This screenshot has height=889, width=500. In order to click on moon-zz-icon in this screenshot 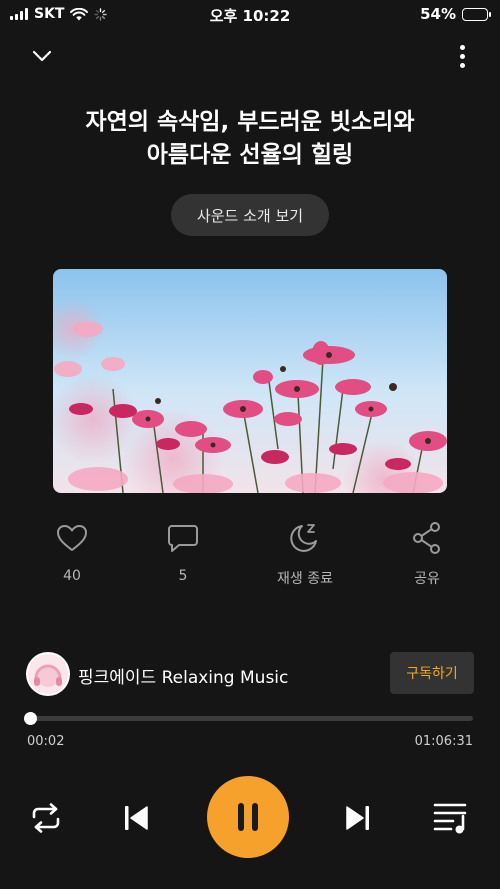, I will do `click(303, 538)`.